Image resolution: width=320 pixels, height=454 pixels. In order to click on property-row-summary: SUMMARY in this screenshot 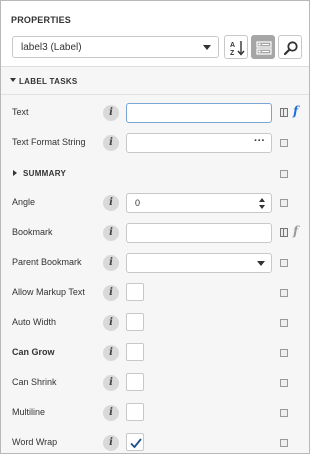, I will do `click(155, 174)`.